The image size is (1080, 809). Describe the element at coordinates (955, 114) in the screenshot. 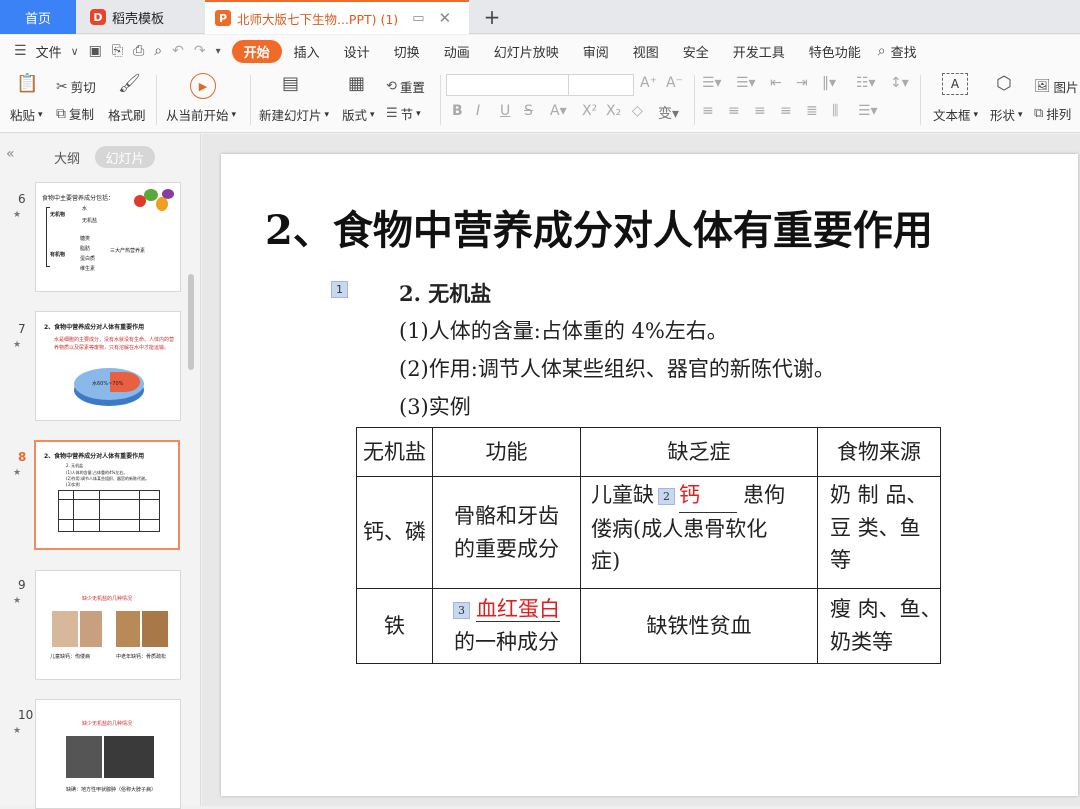

I see `textbox-button: 文本框 ▾` at that location.